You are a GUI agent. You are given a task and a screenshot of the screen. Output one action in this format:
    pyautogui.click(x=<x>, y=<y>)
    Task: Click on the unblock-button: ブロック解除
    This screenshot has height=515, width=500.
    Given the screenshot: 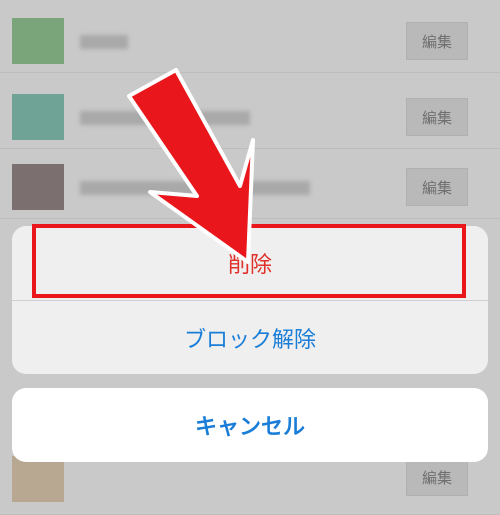 What is the action you would take?
    pyautogui.click(x=250, y=337)
    